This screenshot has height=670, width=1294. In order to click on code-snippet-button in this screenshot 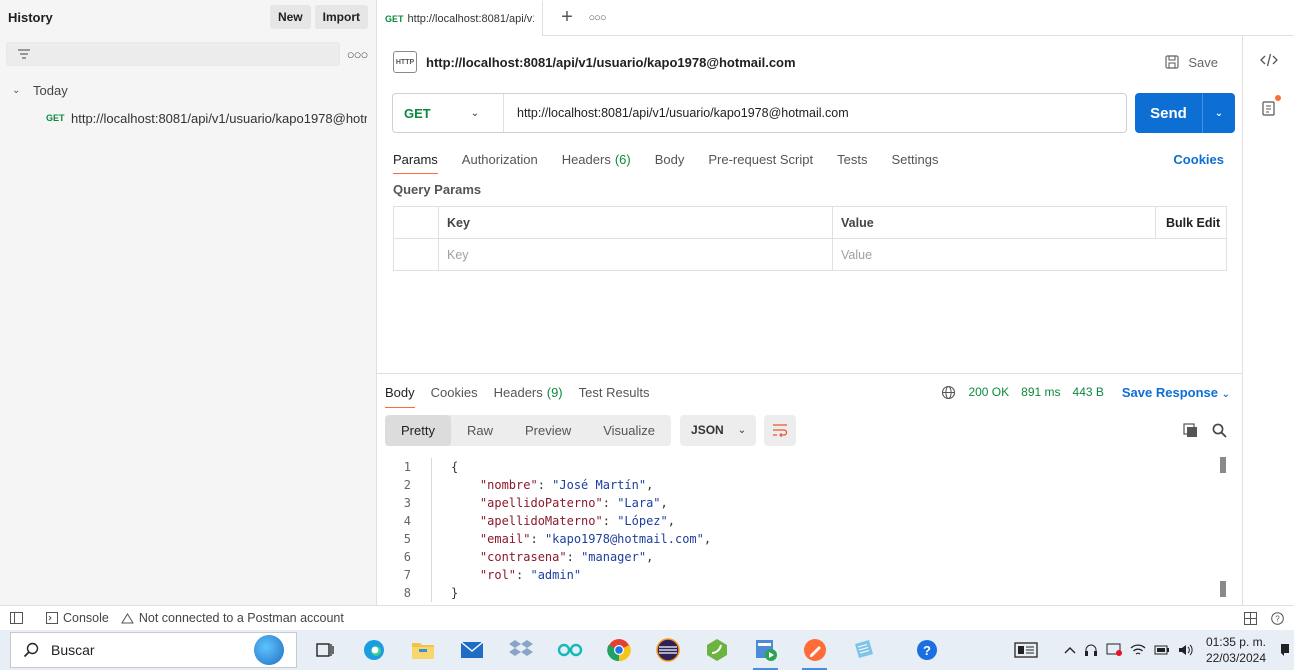, I will do `click(1268, 60)`.